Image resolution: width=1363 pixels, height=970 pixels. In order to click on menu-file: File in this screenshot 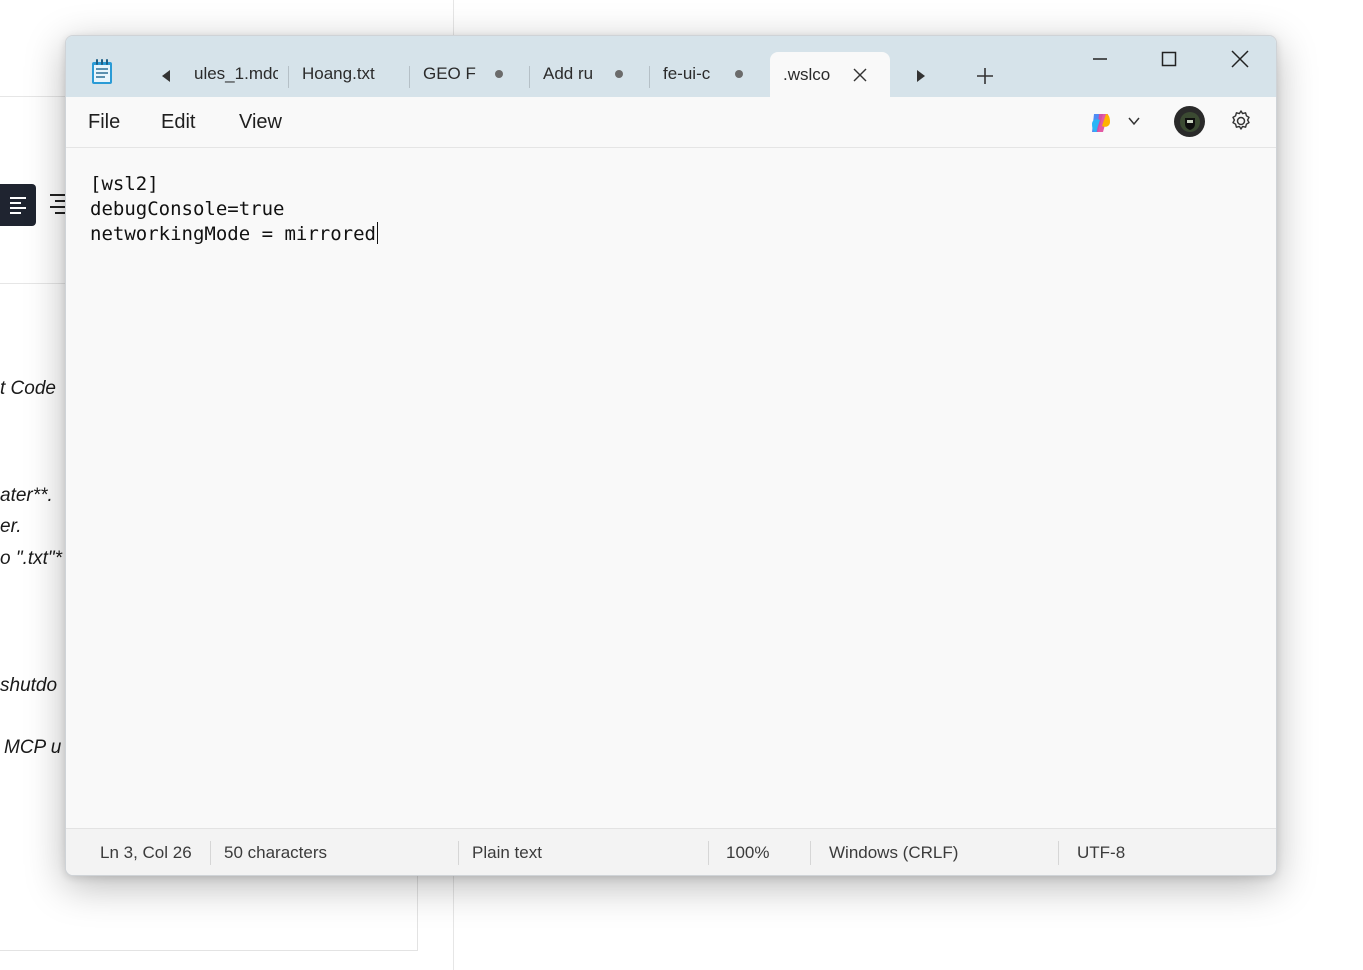, I will do `click(104, 122)`.